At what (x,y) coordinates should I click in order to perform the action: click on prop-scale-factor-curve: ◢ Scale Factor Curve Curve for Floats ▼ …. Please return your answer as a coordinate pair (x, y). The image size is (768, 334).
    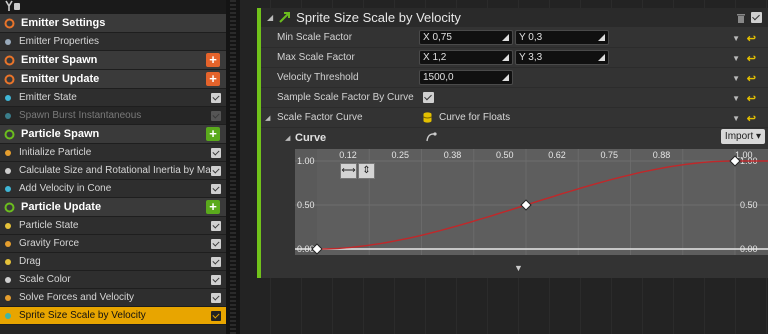
    Looking at the image, I should click on (514, 118).